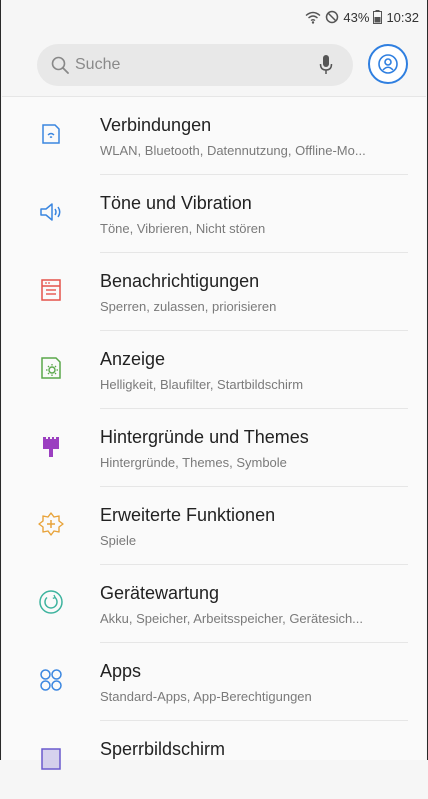 The height and width of the screenshot is (799, 428). What do you see at coordinates (133, 359) in the screenshot?
I see `settings-item-title: Anzeige` at bounding box center [133, 359].